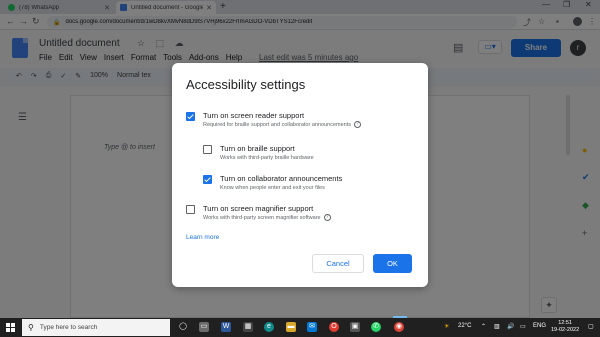 Image resolution: width=600 pixels, height=337 pixels. Describe the element at coordinates (183, 327) in the screenshot. I see `task-view-icon: ◯` at that location.